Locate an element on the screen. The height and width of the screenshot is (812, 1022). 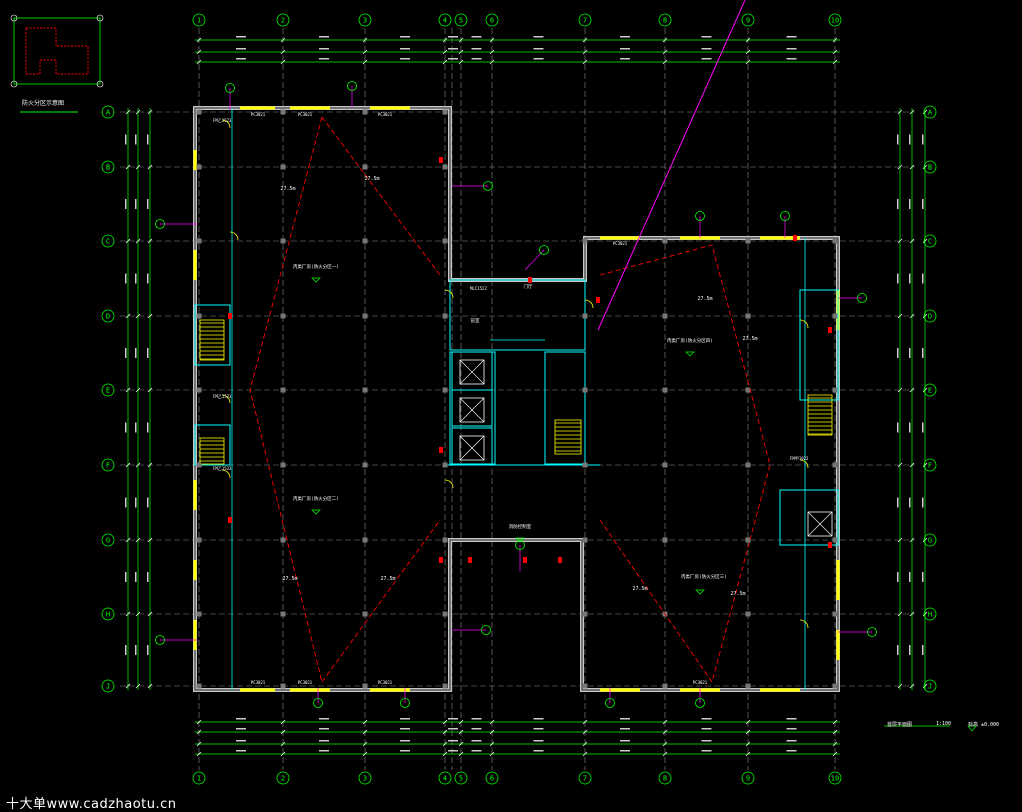
axis-label: F is located at coordinates (930, 466).